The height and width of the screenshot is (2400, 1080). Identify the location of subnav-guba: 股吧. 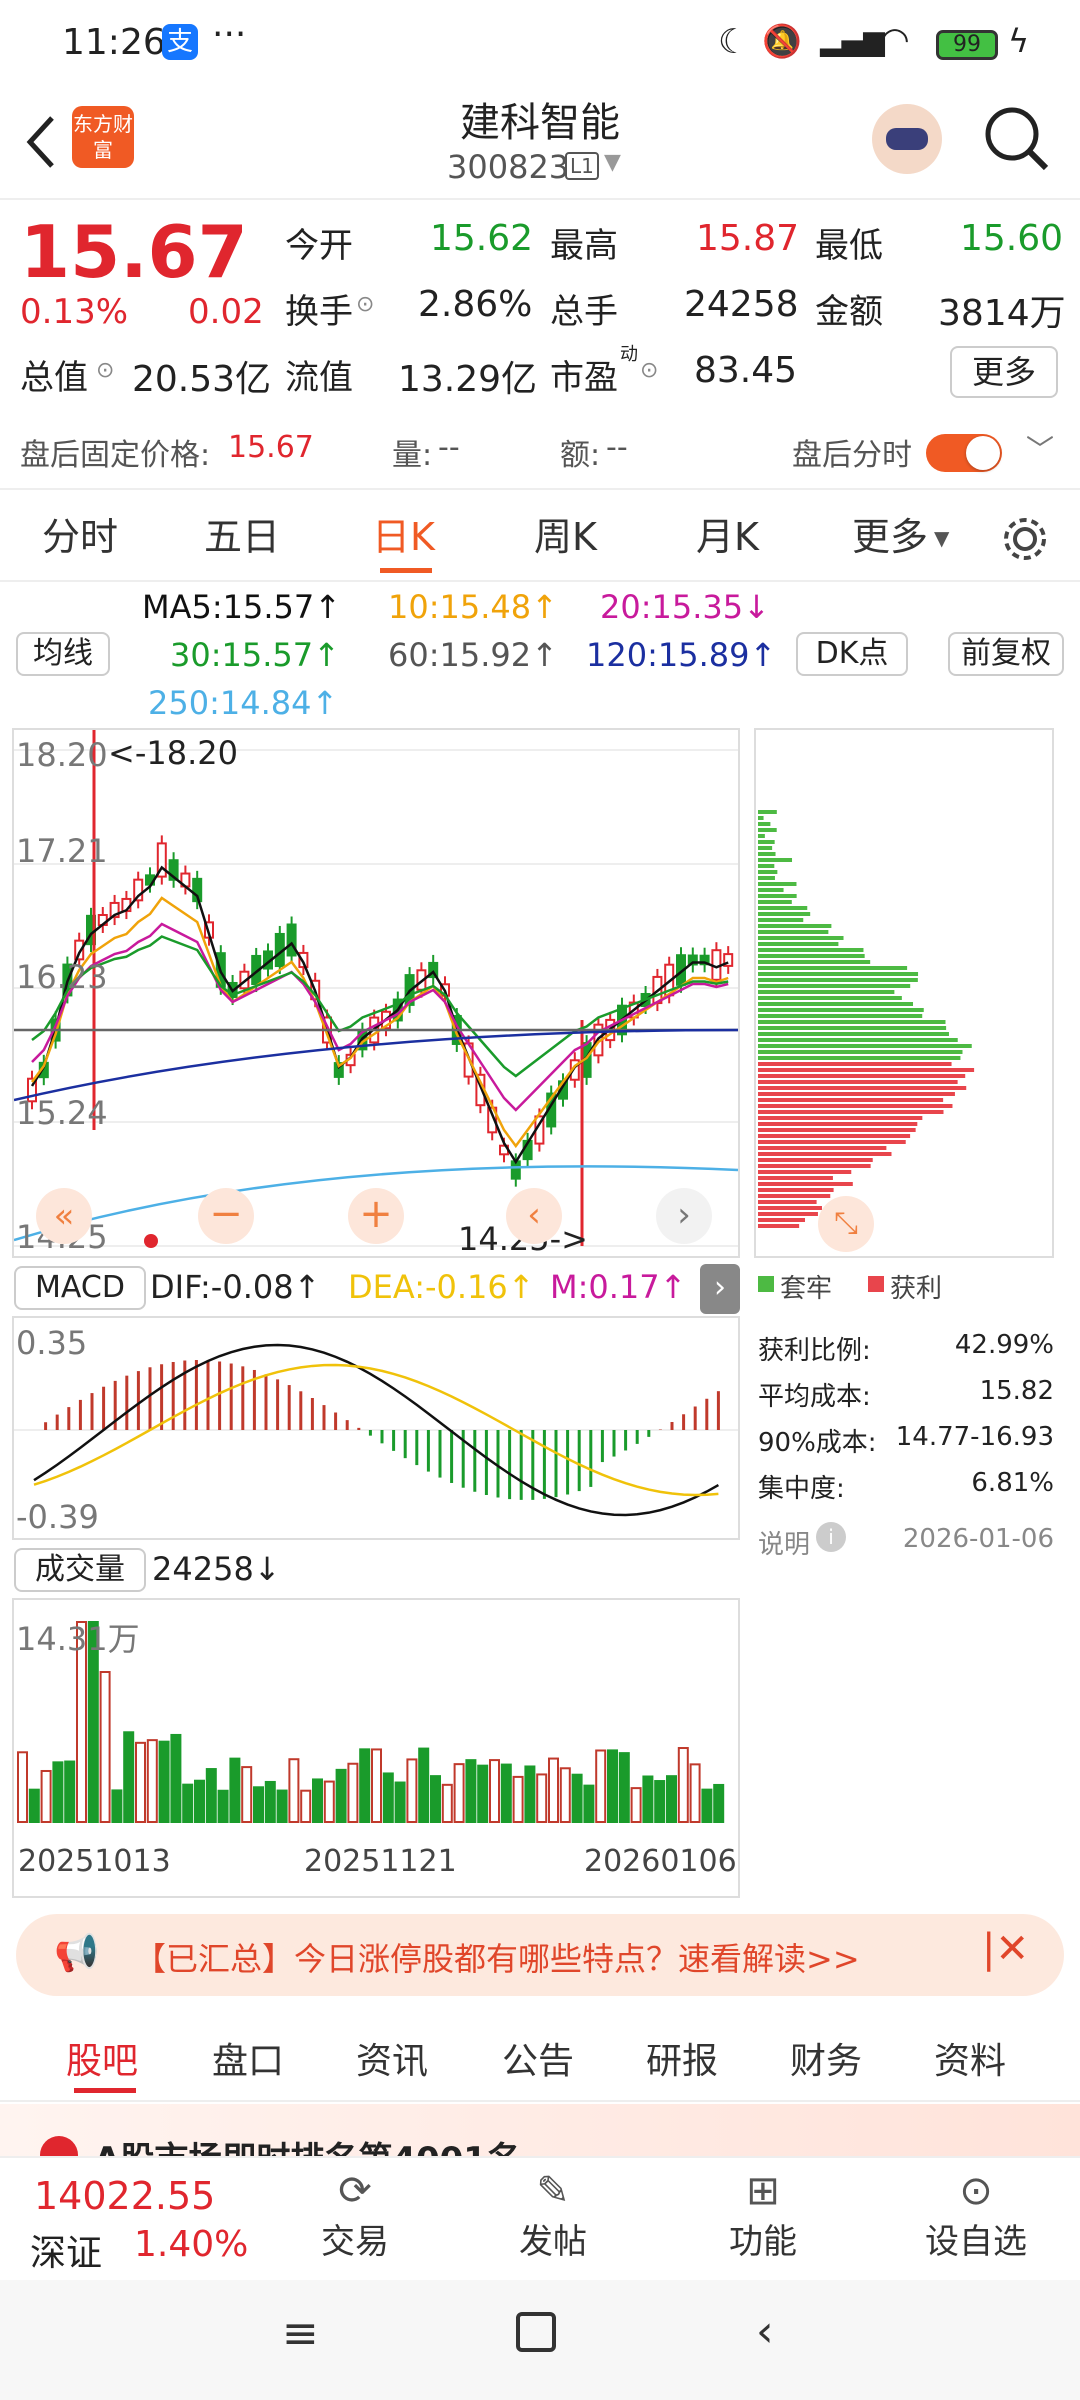
(102, 2058).